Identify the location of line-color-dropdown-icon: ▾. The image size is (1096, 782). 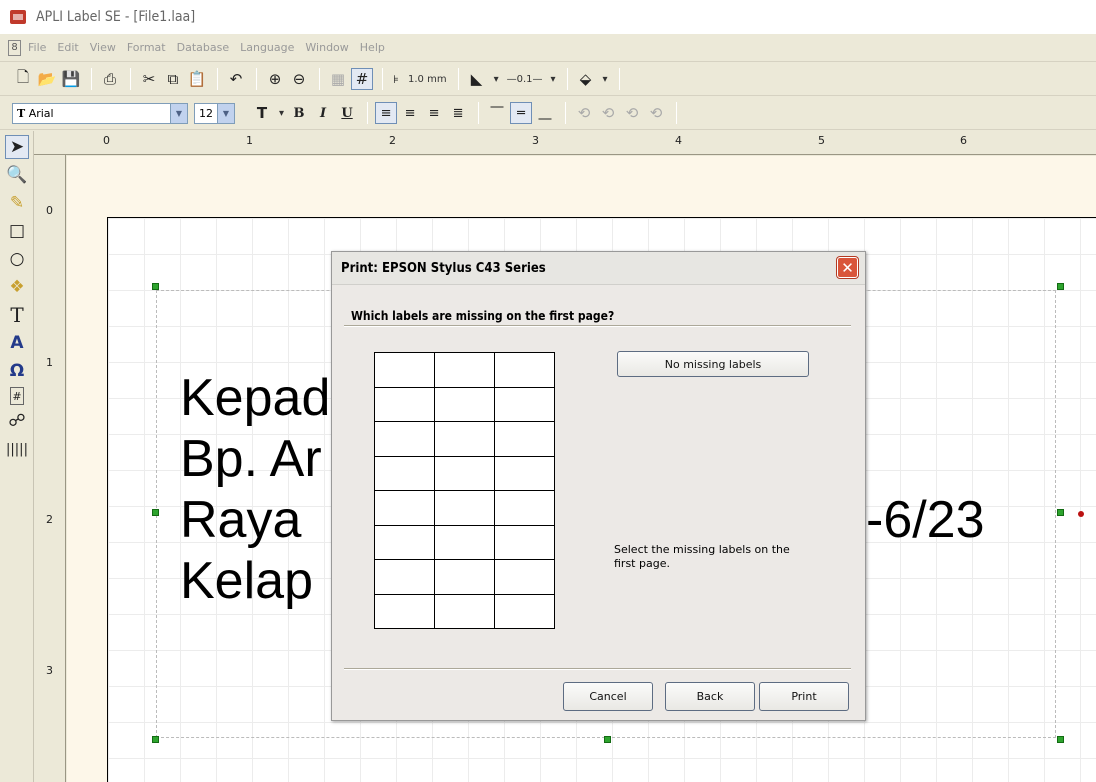
(496, 79).